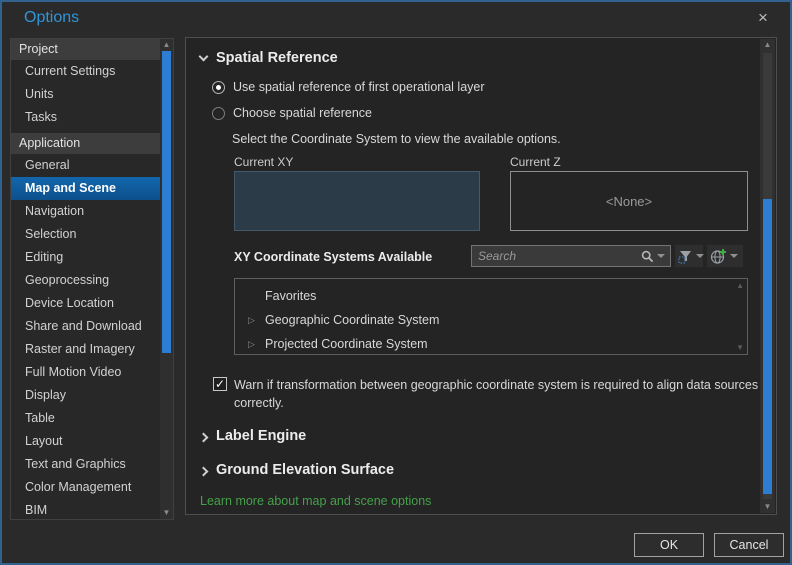  What do you see at coordinates (85, 71) in the screenshot?
I see `sidebar-item-current-settings: Current Settings` at bounding box center [85, 71].